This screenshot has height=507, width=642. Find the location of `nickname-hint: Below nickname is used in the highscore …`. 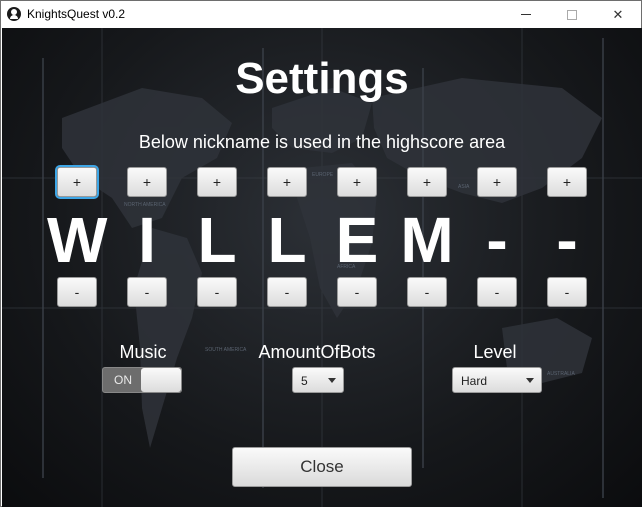

nickname-hint: Below nickname is used in the highscore … is located at coordinates (322, 142).